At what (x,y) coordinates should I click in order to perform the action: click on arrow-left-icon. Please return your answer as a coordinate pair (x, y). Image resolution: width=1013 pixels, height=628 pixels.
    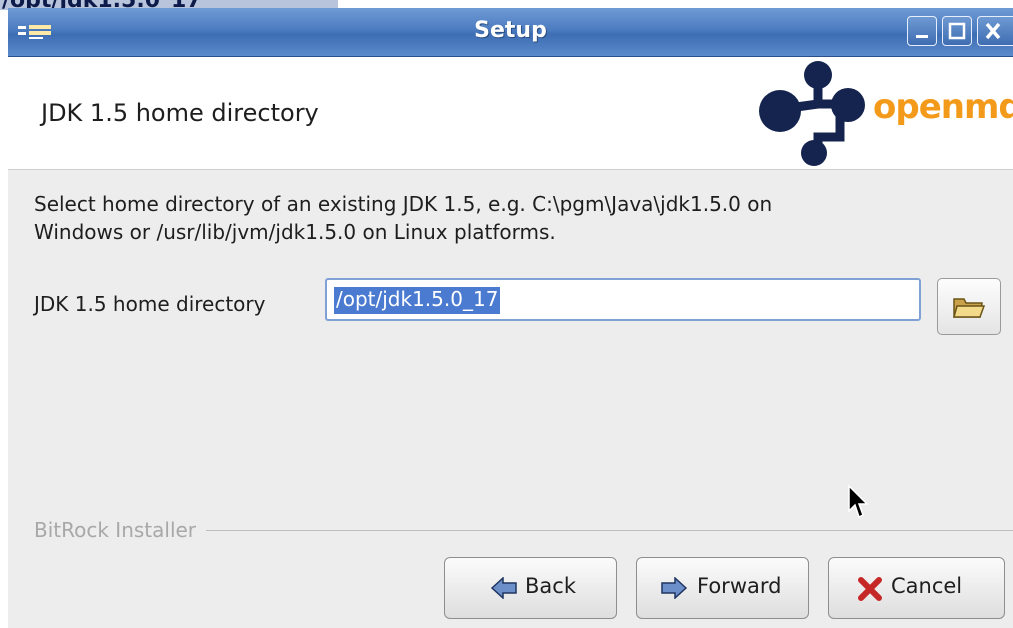
    Looking at the image, I should click on (504, 588).